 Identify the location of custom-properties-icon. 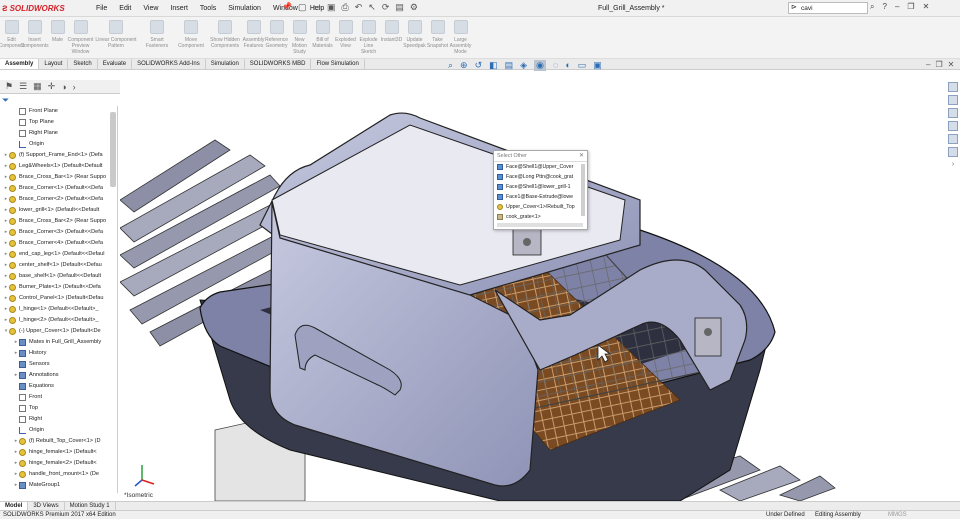
(953, 152).